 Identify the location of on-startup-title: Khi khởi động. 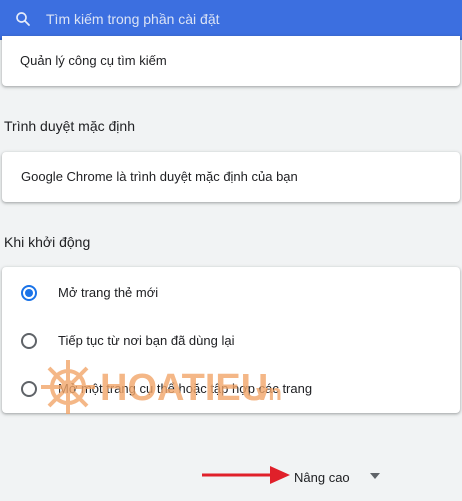
(47, 242).